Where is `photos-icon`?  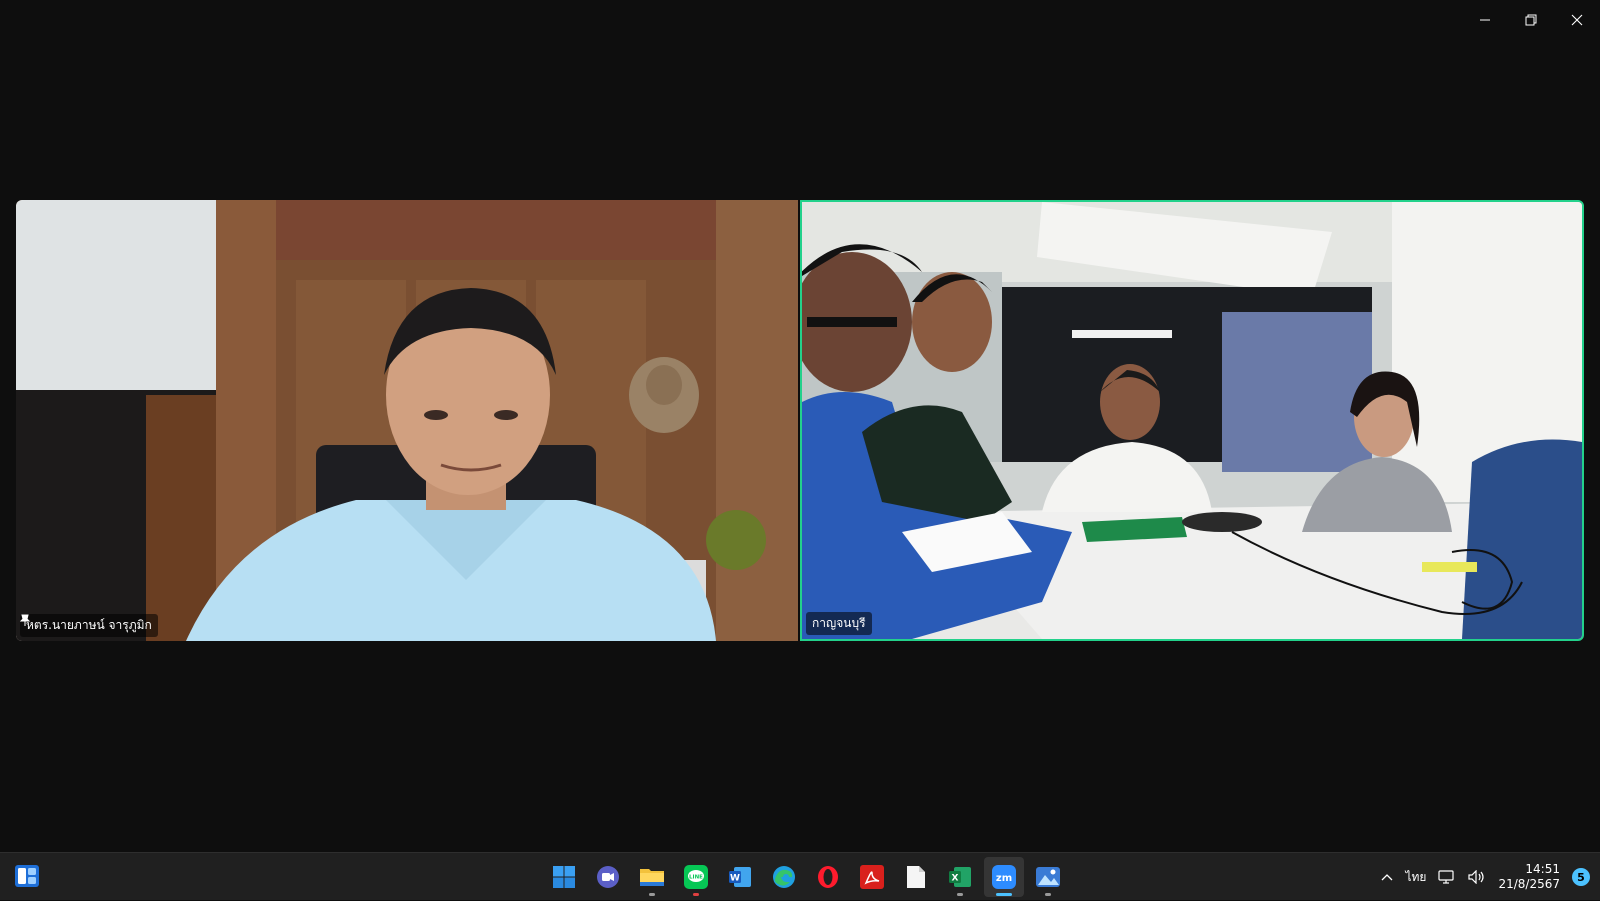 photos-icon is located at coordinates (1048, 877).